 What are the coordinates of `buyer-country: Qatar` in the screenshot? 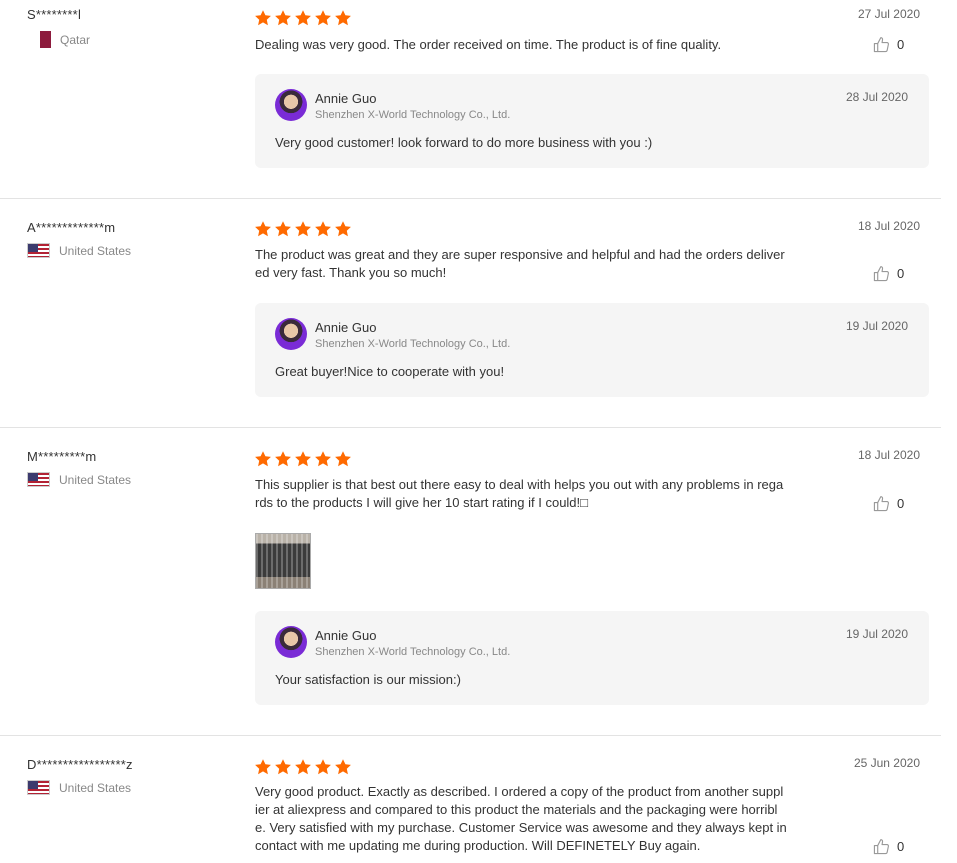 It's located at (58, 39).